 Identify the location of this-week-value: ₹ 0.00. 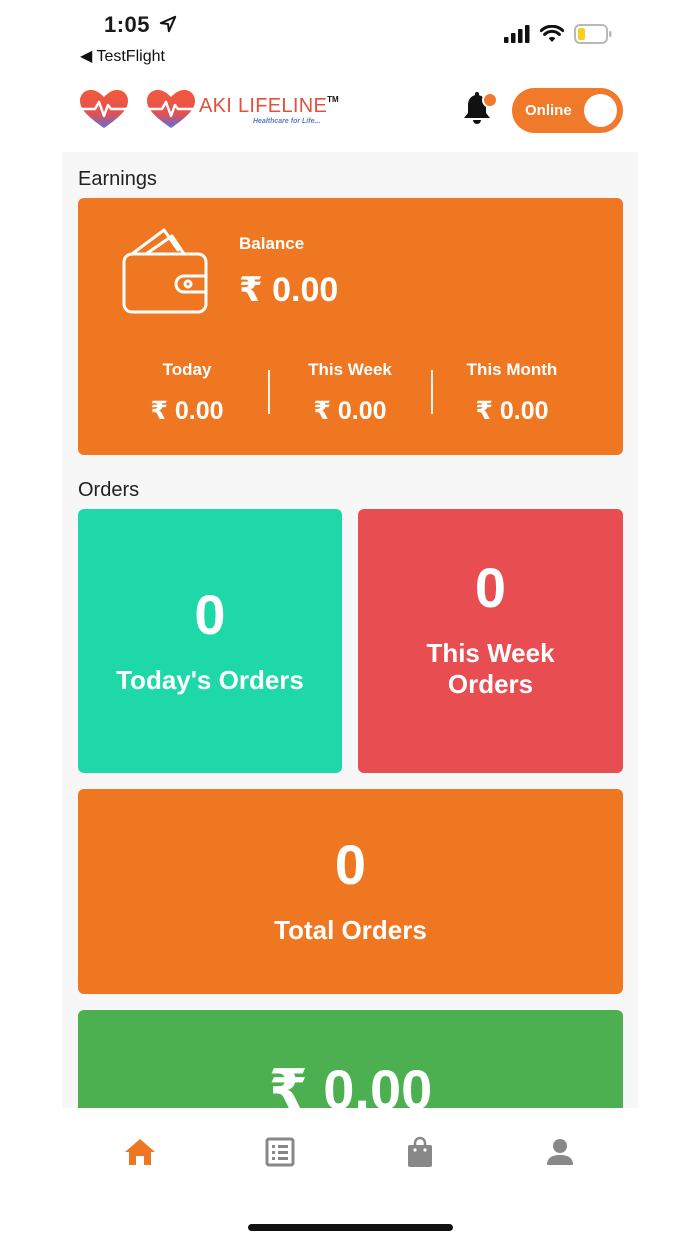
(350, 411).